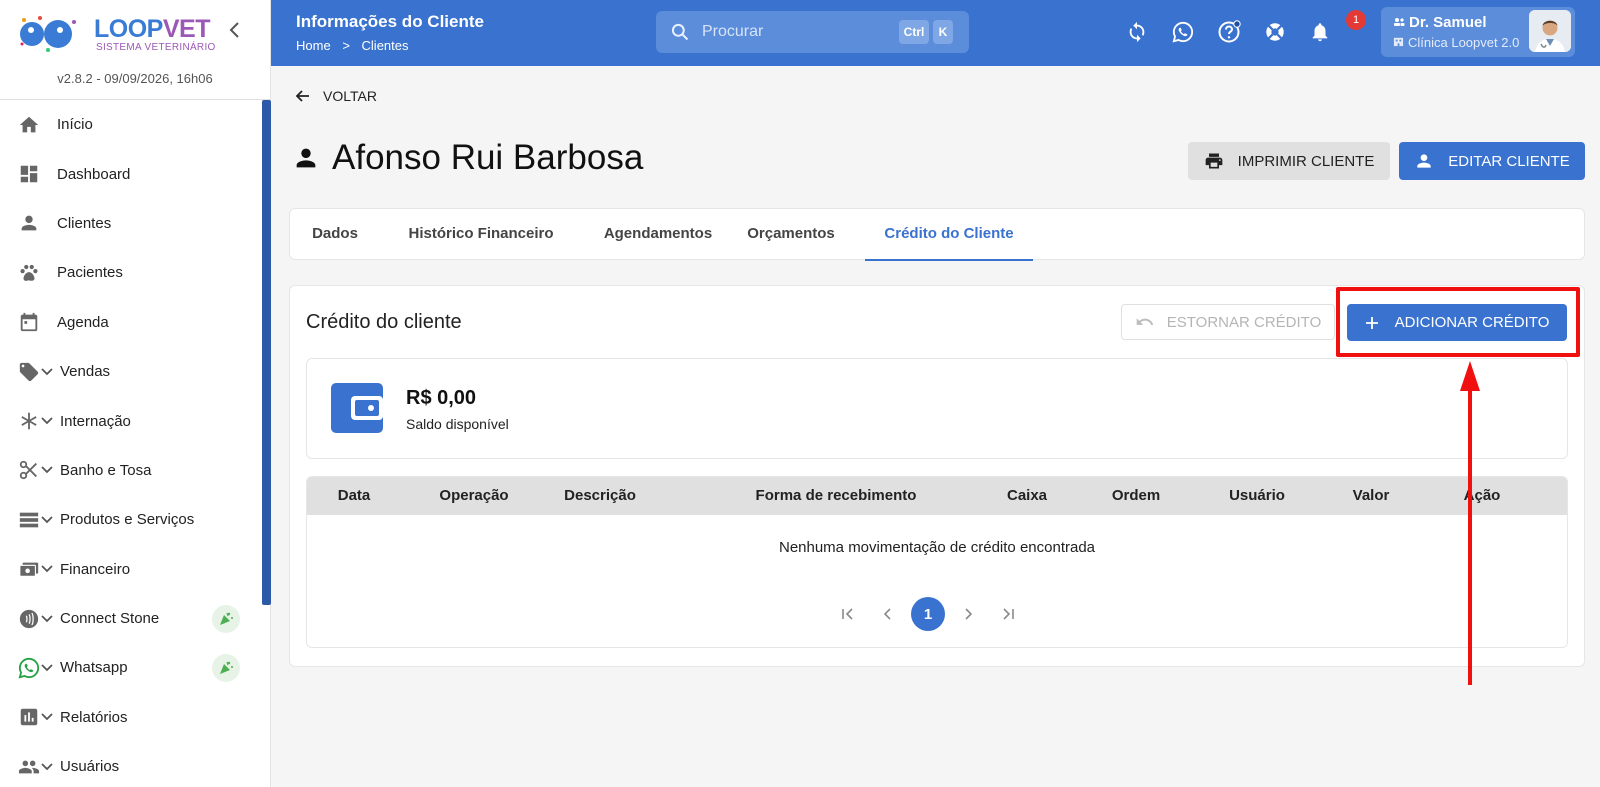 This screenshot has height=787, width=1600. I want to click on help-button, so click(1229, 32).